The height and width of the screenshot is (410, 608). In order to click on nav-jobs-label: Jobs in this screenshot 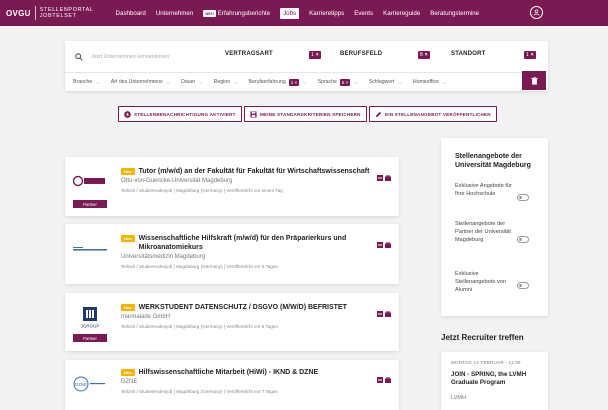, I will do `click(290, 13)`.